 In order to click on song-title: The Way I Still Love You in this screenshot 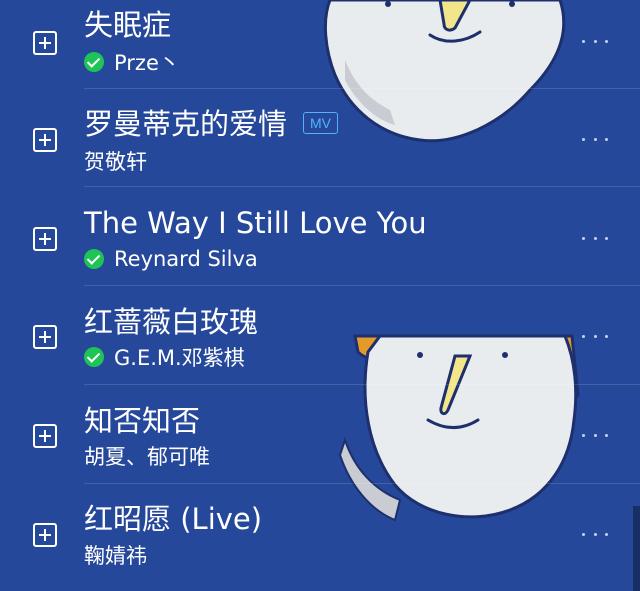, I will do `click(255, 223)`.